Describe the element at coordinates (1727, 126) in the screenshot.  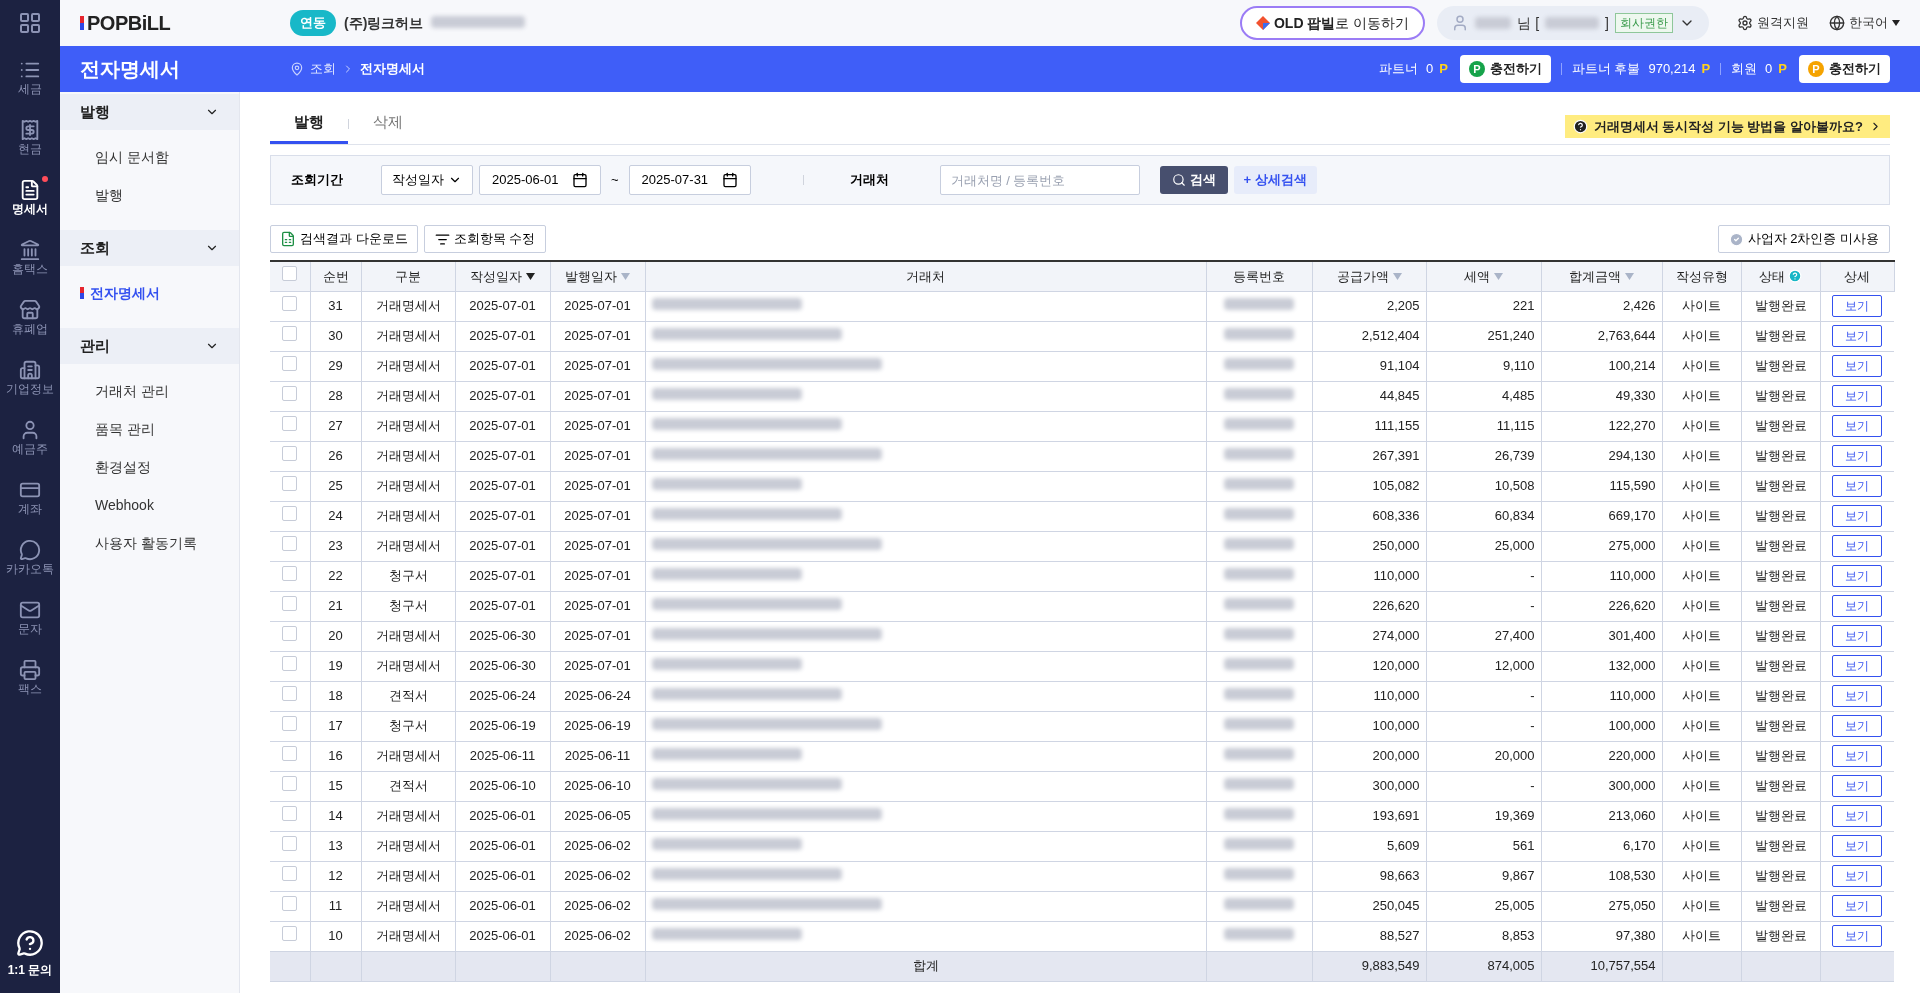
I see `help-link: 거래명세서 동시작성 기능 방법을 알아볼까요?` at that location.